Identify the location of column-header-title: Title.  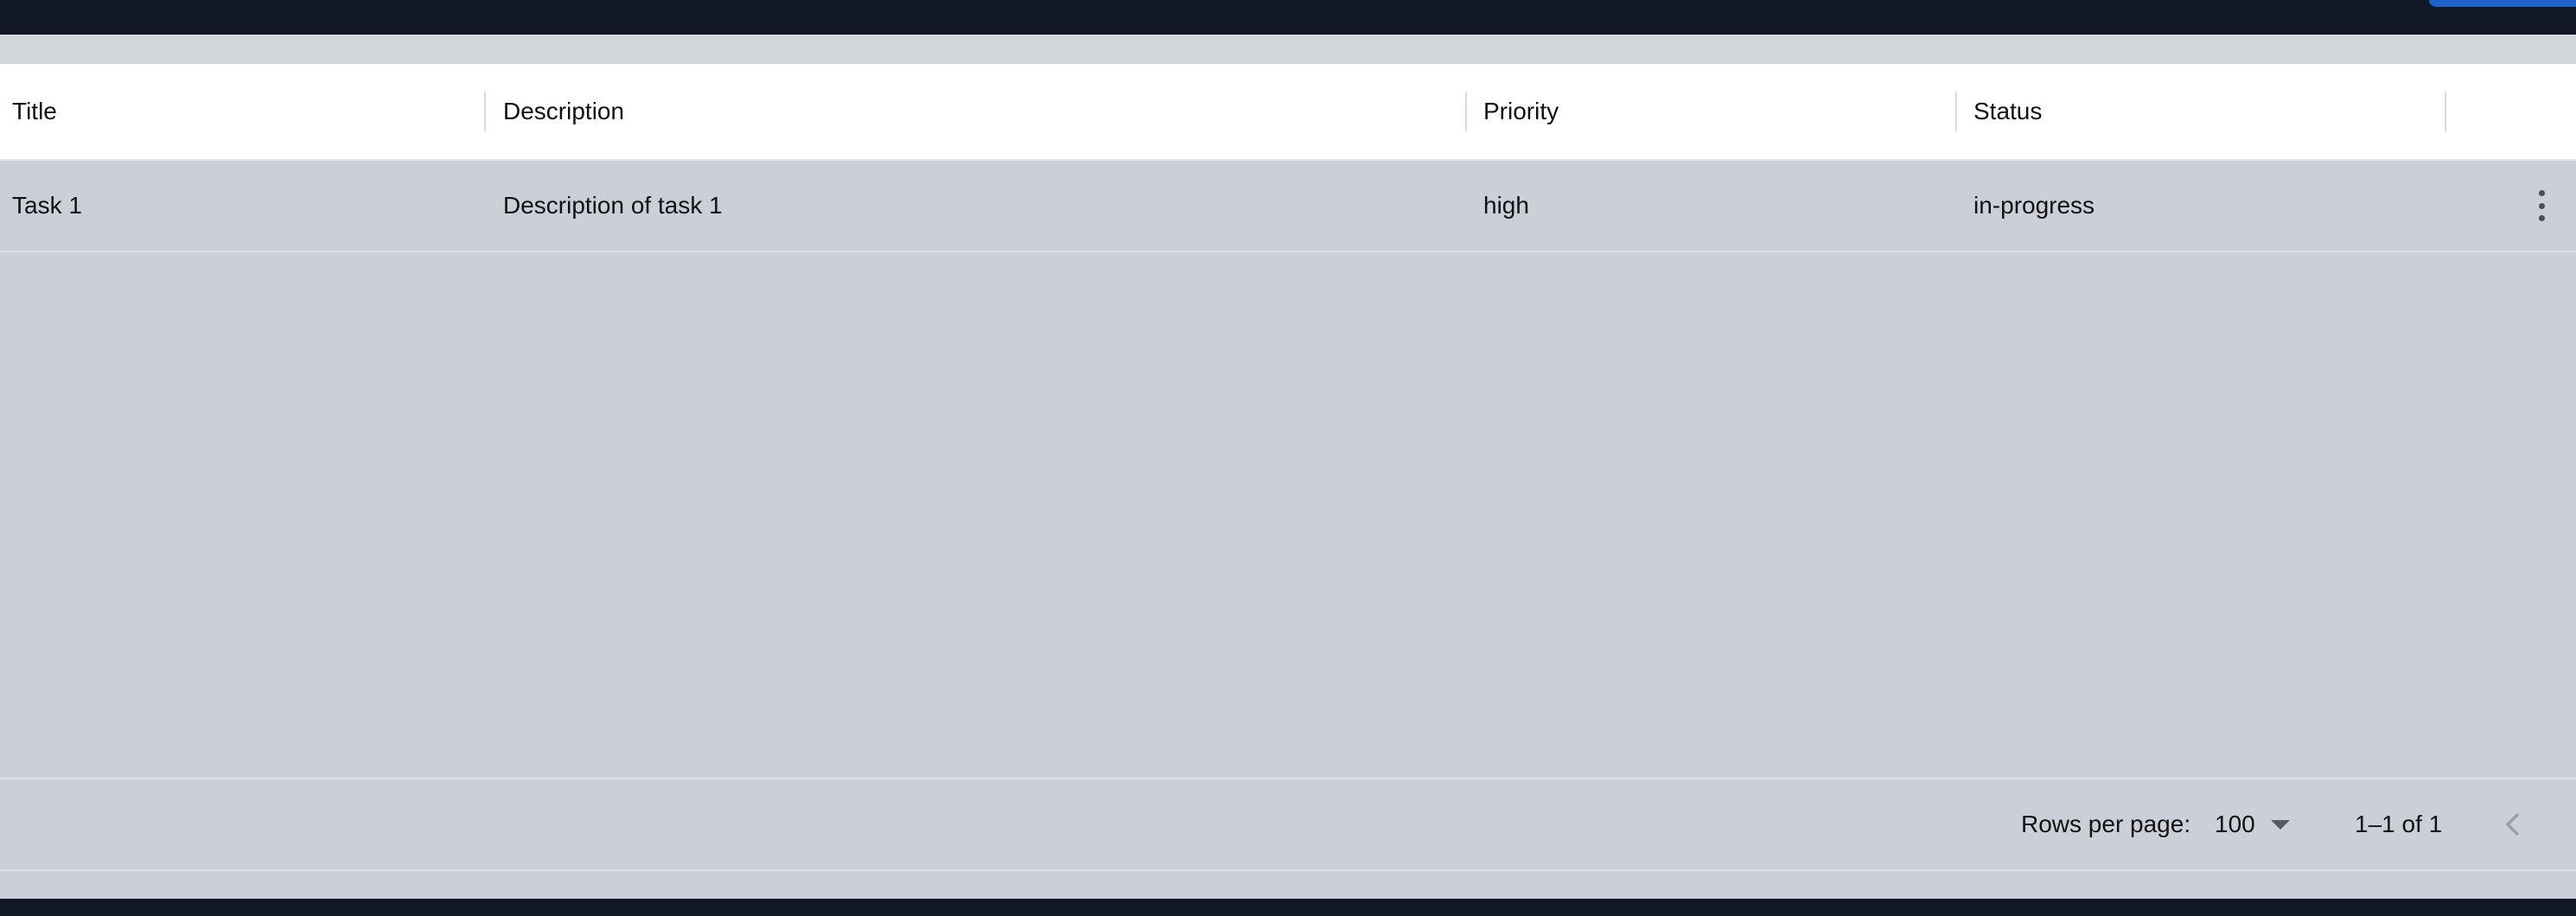
(34, 111).